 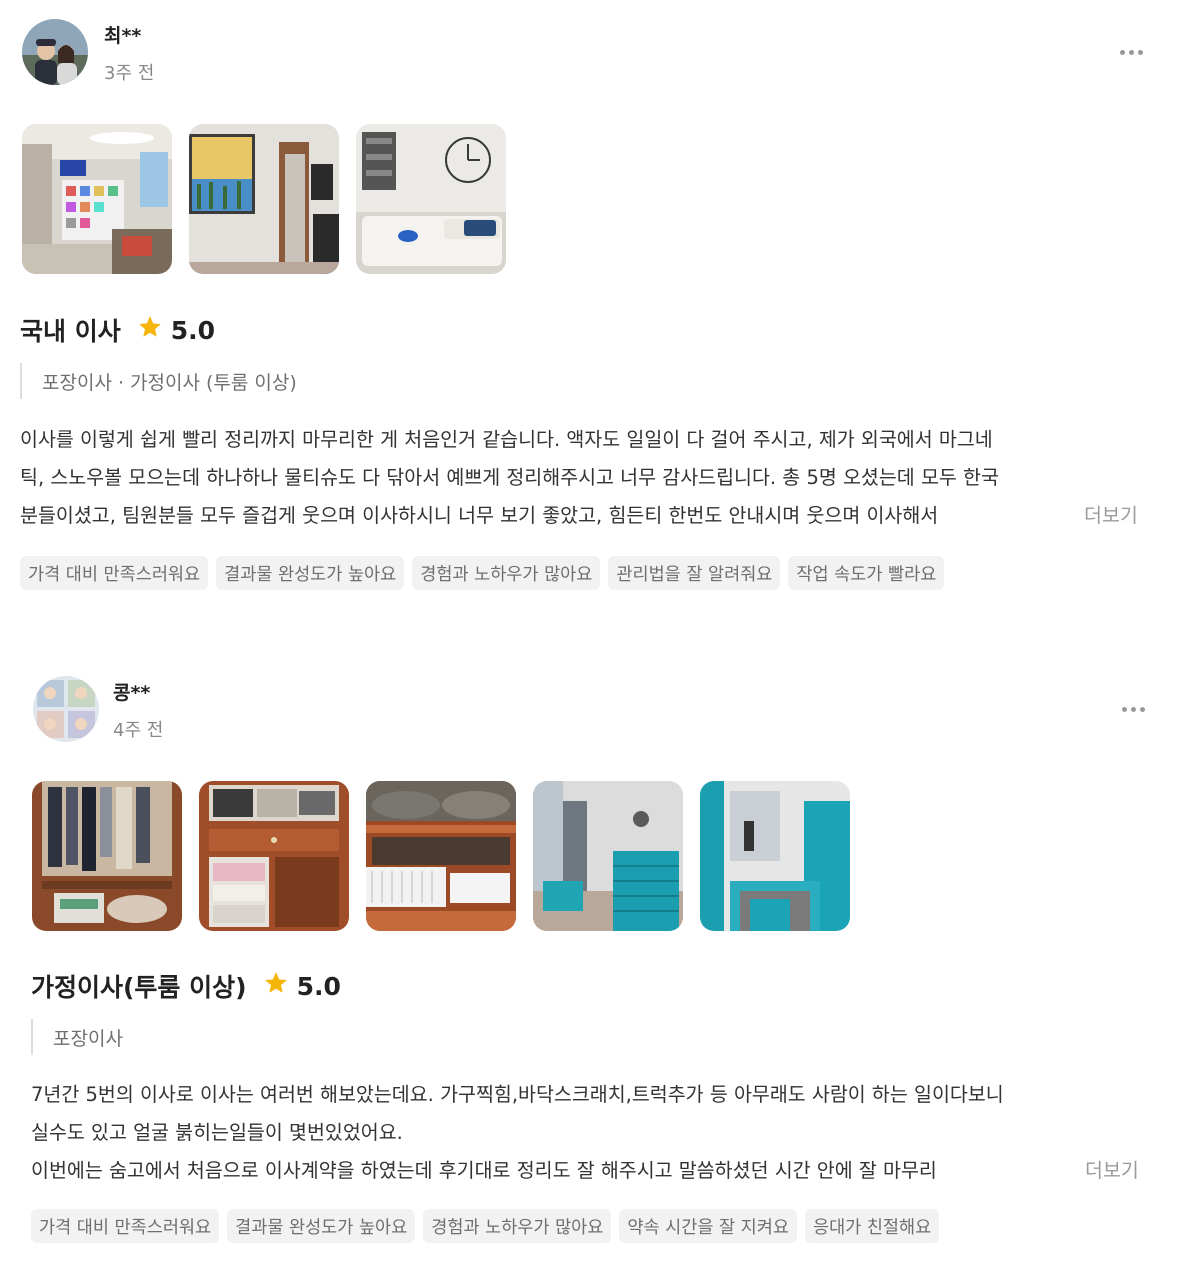 What do you see at coordinates (708, 1226) in the screenshot?
I see `review-tag: 약속 시간을 잘 지켜요` at bounding box center [708, 1226].